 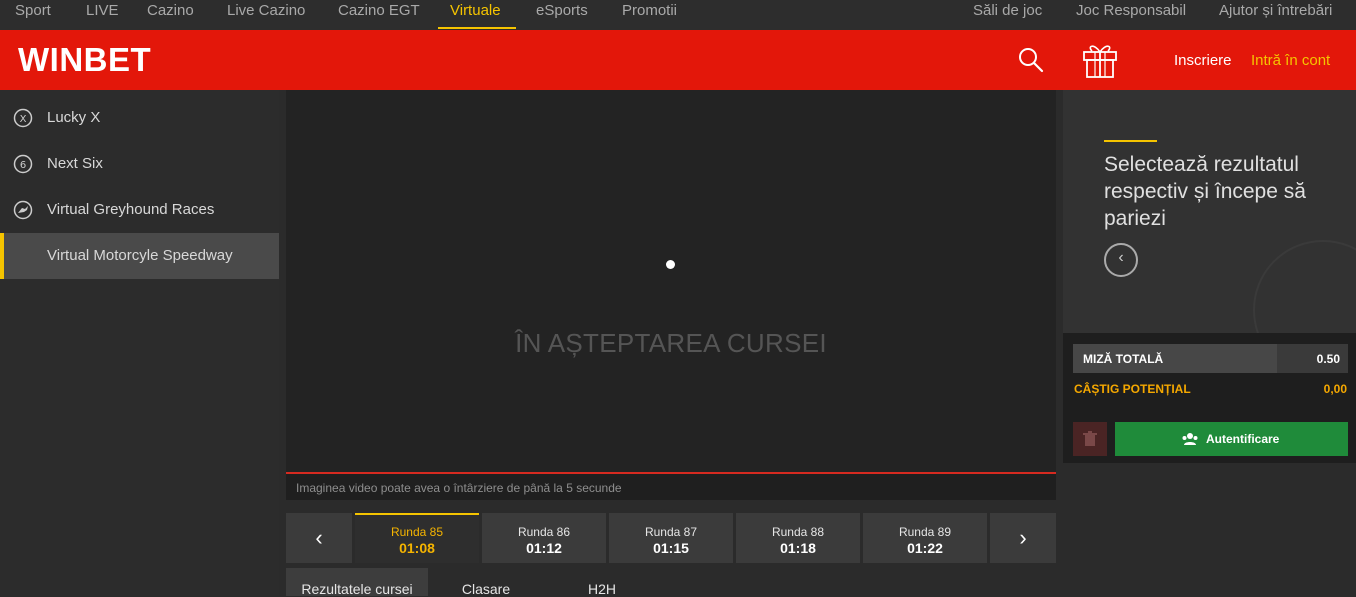 I want to click on tab-h2h: H2H, so click(x=602, y=582).